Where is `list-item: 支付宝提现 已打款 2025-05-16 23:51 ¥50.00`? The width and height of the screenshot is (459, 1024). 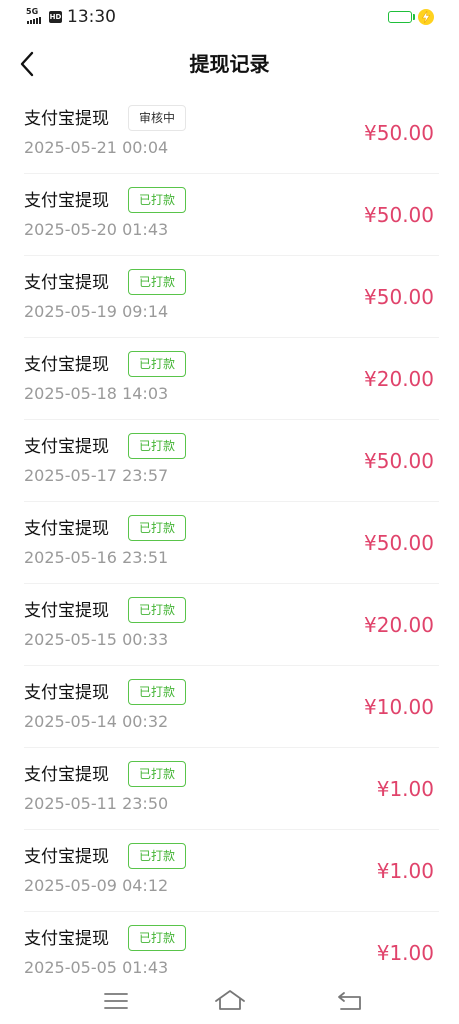 list-item: 支付宝提现 已打款 2025-05-16 23:51 ¥50.00 is located at coordinates (229, 543).